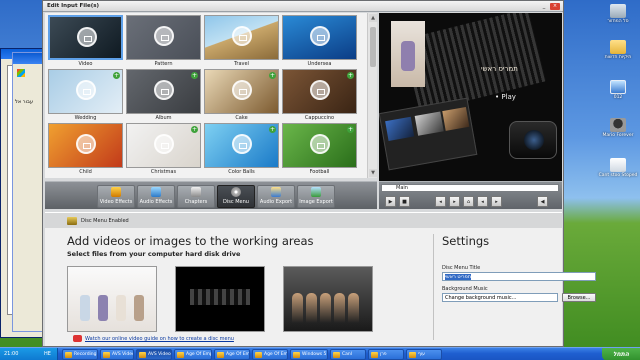 The width and height of the screenshot is (640, 360). I want to click on taskbar-item: Windows 5, so click(309, 354).